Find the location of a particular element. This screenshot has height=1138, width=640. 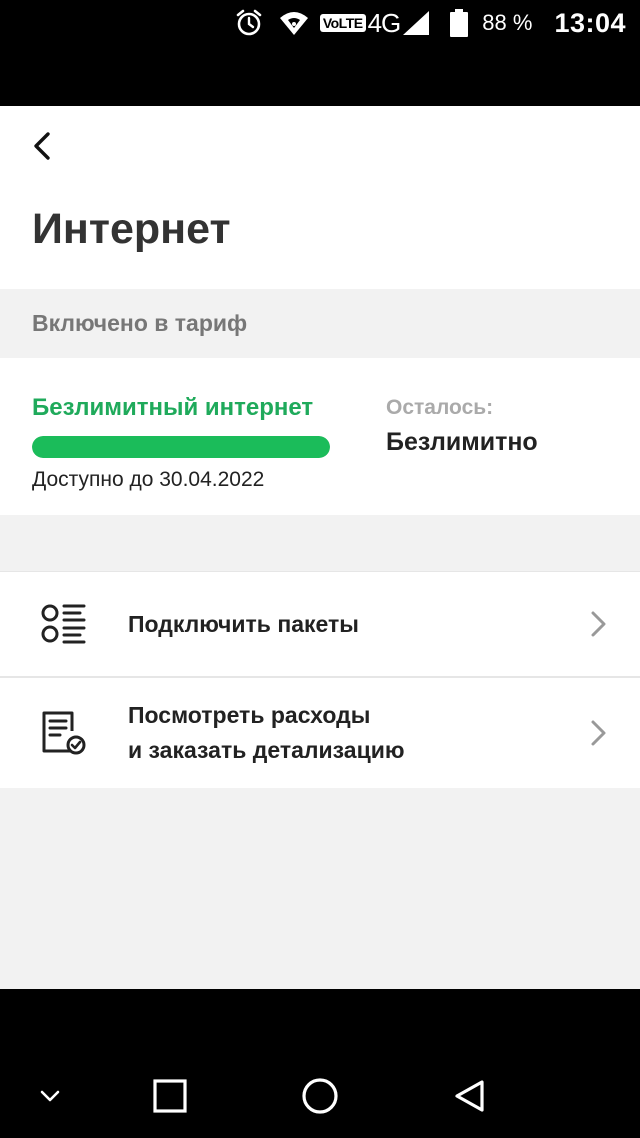

status-icons: VoLTE 4G 88 % 13:04 is located at coordinates (430, 23).